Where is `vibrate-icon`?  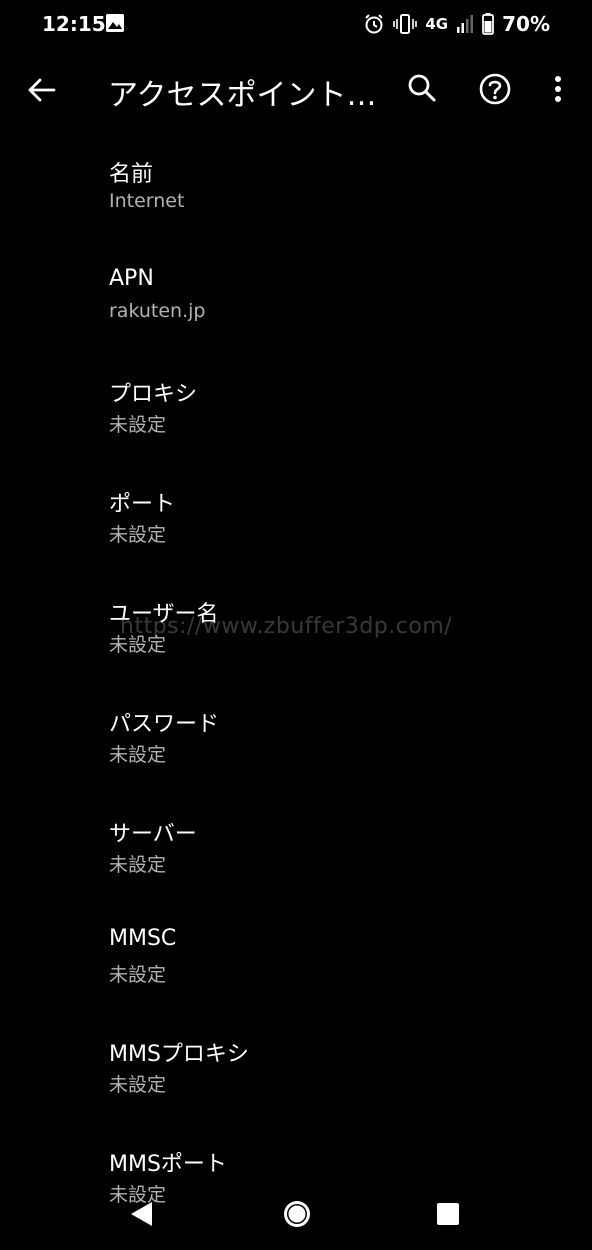 vibrate-icon is located at coordinates (405, 24).